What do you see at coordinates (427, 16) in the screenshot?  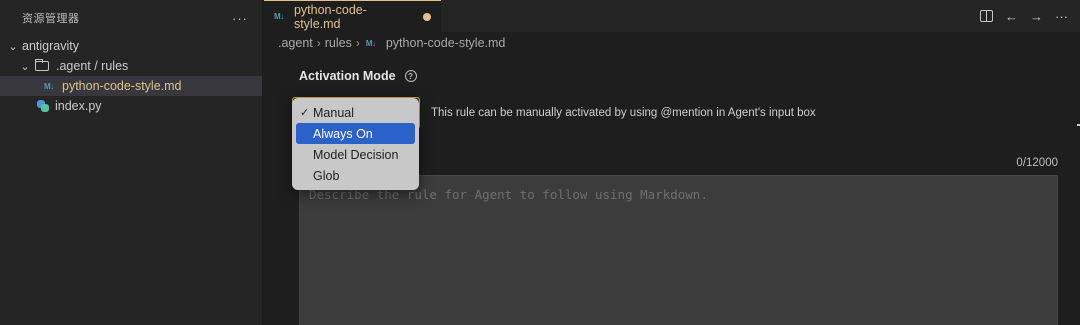 I see `unsaved-dot-icon` at bounding box center [427, 16].